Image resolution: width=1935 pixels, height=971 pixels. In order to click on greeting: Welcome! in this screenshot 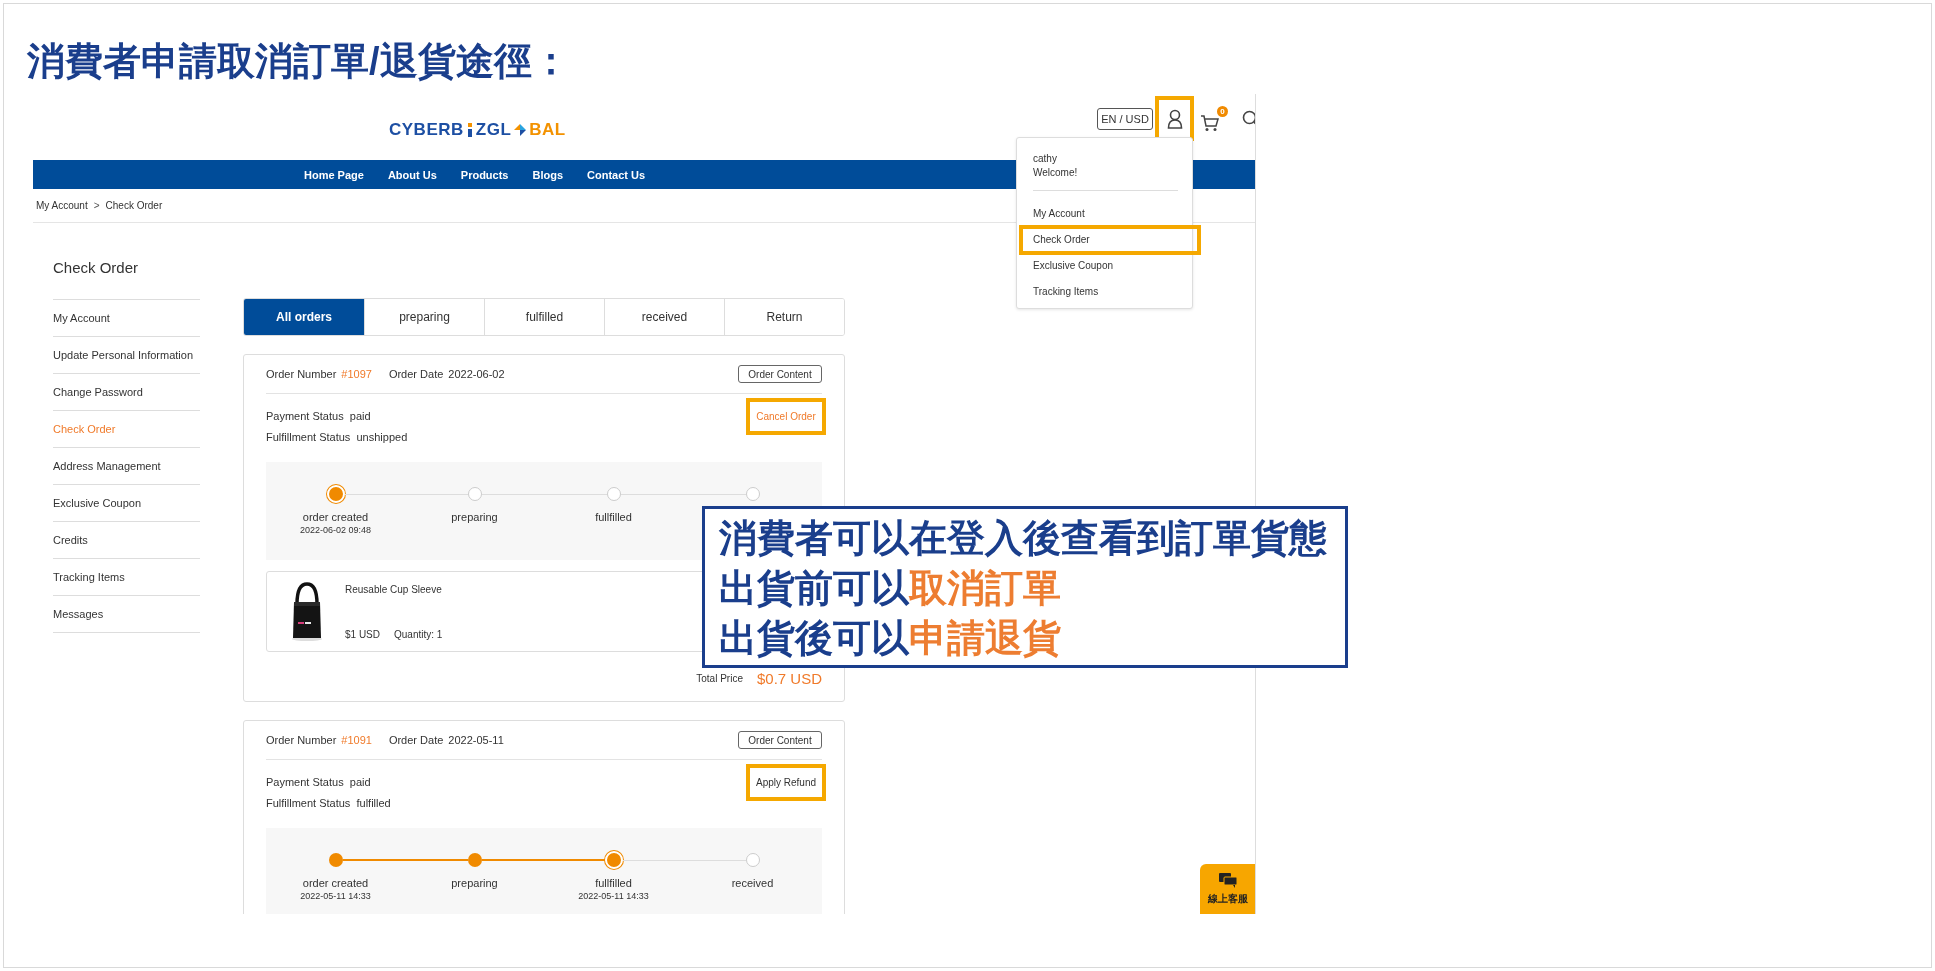, I will do `click(1056, 173)`.